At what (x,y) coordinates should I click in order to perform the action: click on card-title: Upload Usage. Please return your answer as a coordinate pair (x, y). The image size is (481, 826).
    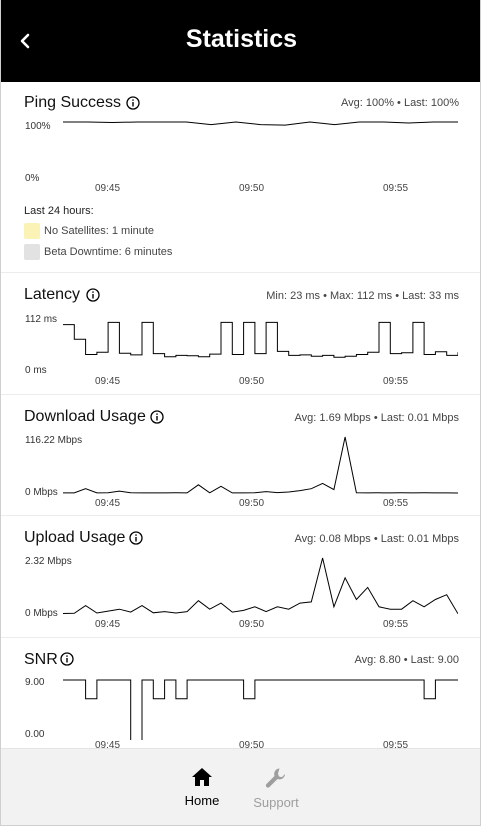
    Looking at the image, I should click on (75, 537).